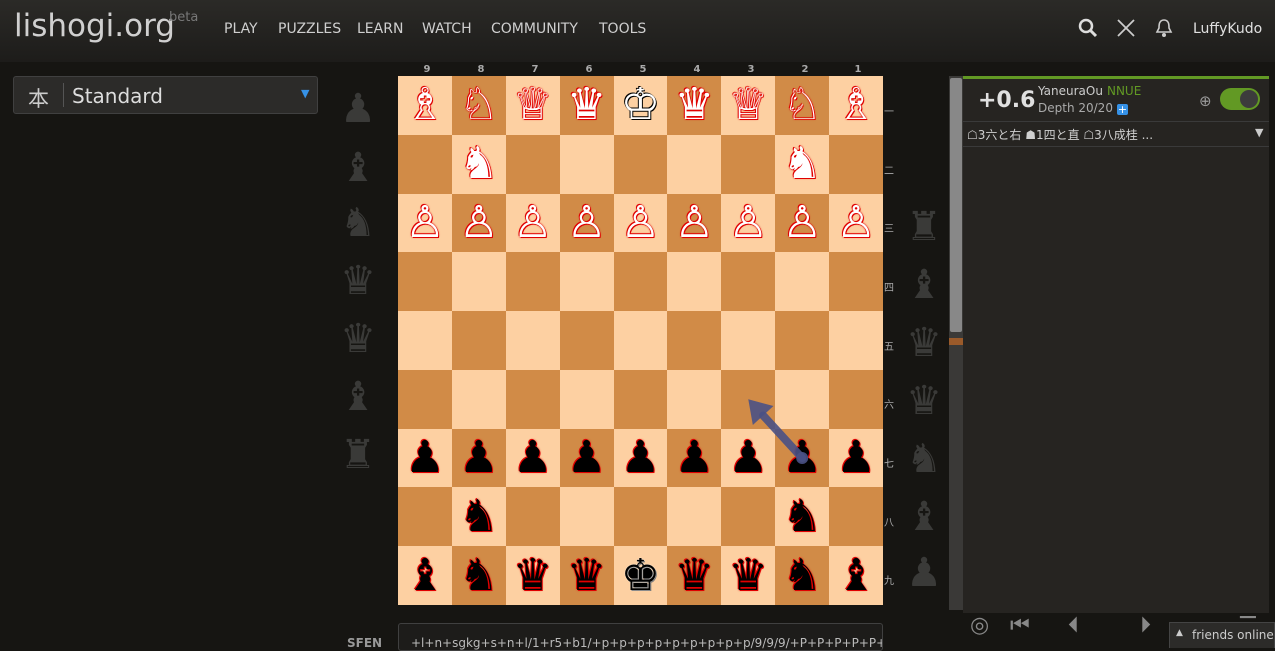 Image resolution: width=1275 pixels, height=651 pixels. What do you see at coordinates (1020, 625) in the screenshot?
I see `first-move-icon: ⏮` at bounding box center [1020, 625].